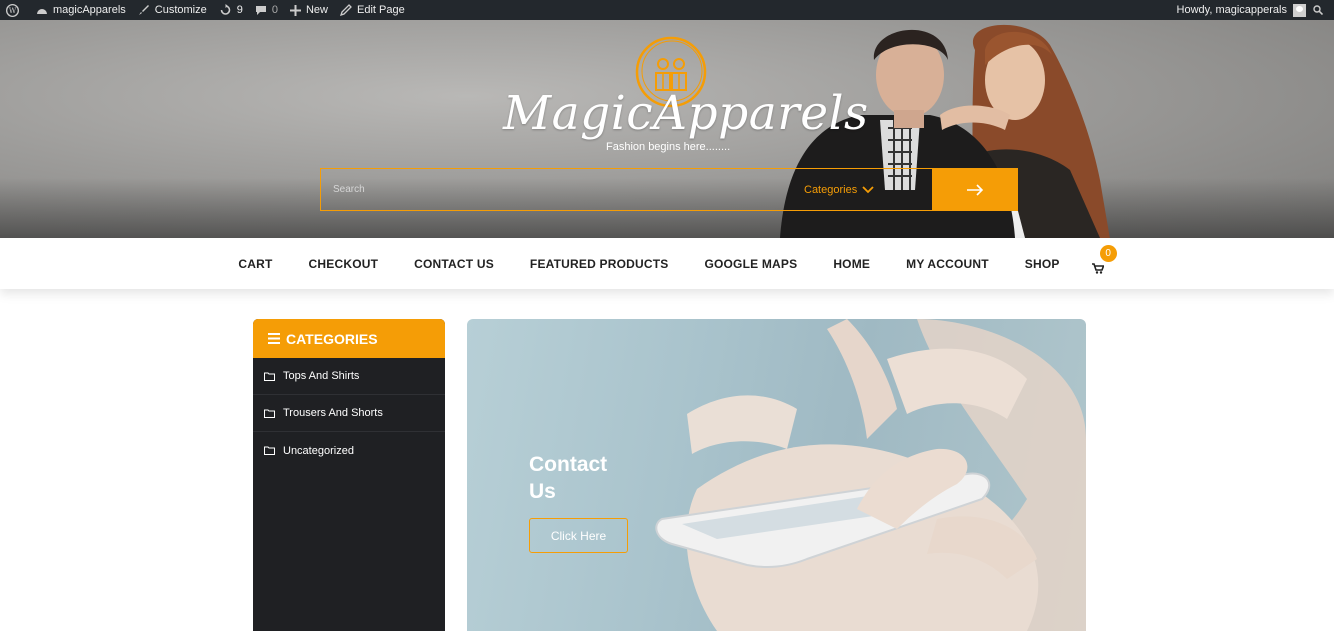 The height and width of the screenshot is (631, 1334). I want to click on search-submit-button, so click(974, 189).